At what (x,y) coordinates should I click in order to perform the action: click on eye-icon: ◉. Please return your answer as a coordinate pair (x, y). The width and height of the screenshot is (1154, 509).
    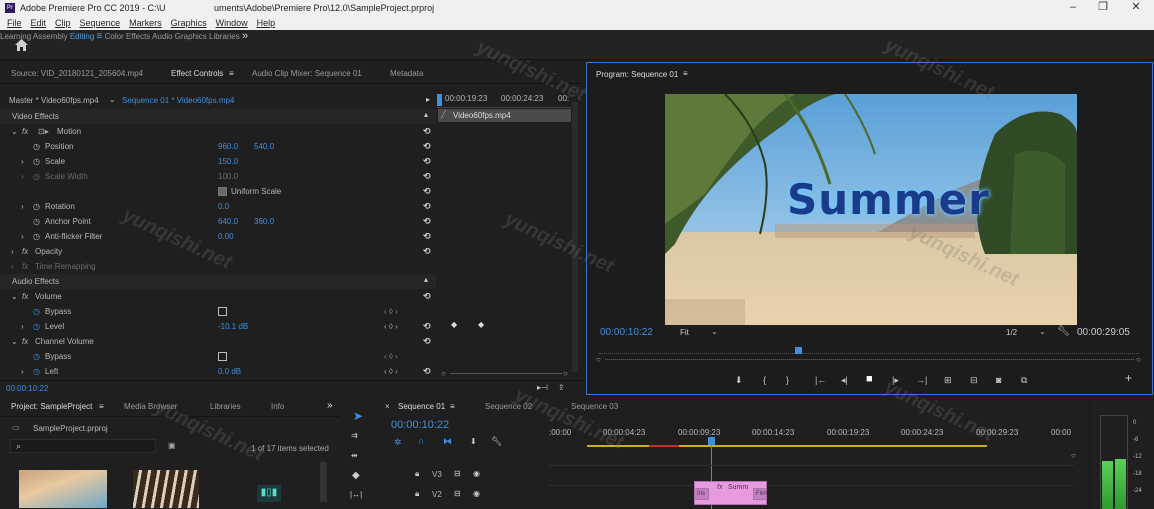
    Looking at the image, I should click on (476, 493).